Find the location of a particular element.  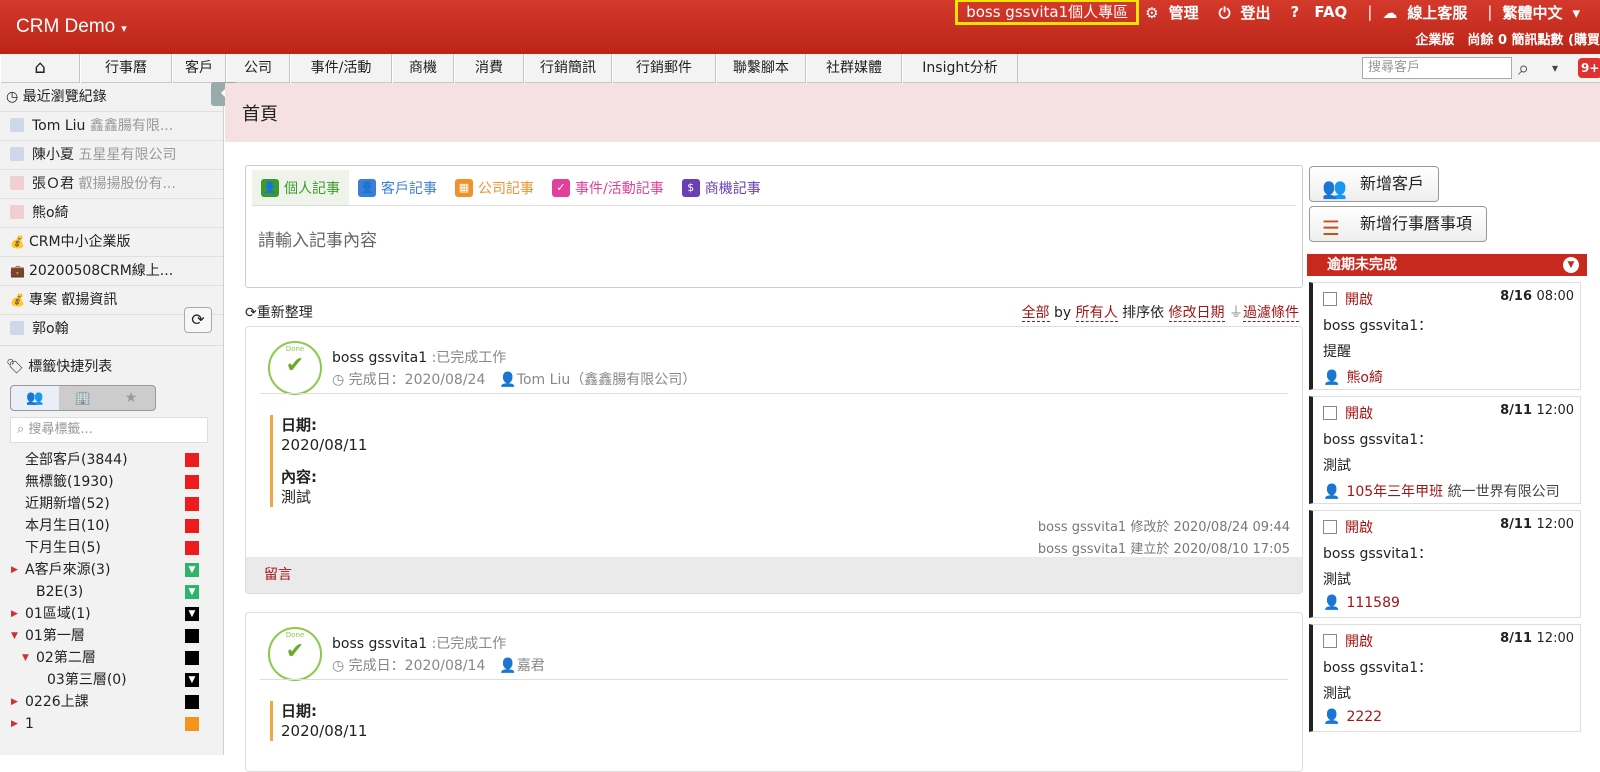

account-info: 企業版 尚餘 0 簡訊點數 (購買 is located at coordinates (1507, 38).